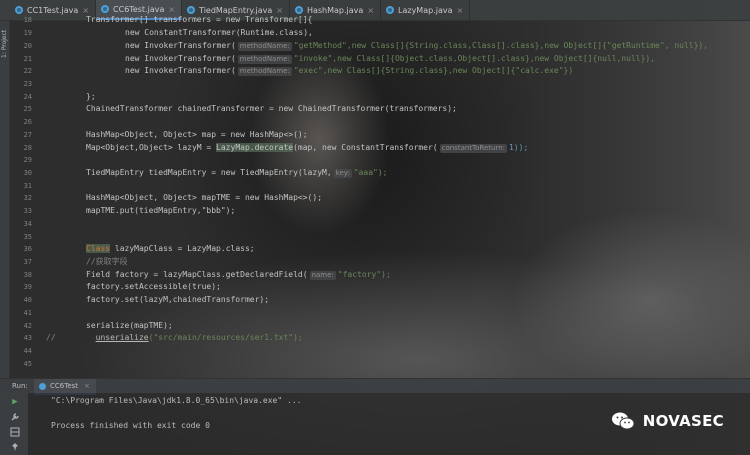 Image resolution: width=750 pixels, height=455 pixels. Describe the element at coordinates (27, 186) in the screenshot. I see `line-number: 31` at that location.